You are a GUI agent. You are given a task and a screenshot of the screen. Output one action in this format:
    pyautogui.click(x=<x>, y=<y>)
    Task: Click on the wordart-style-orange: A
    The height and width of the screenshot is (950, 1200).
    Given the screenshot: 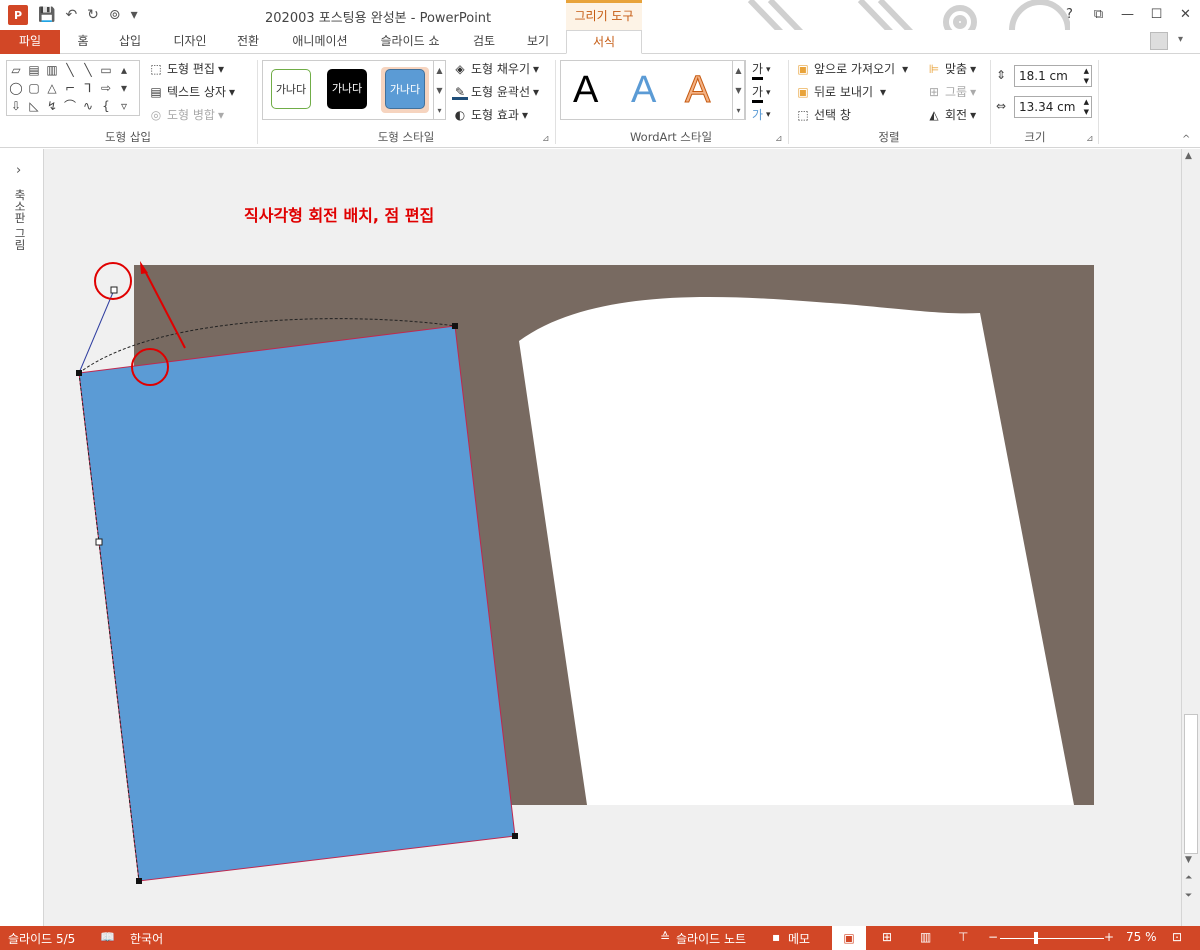 What is the action you would take?
    pyautogui.click(x=697, y=90)
    